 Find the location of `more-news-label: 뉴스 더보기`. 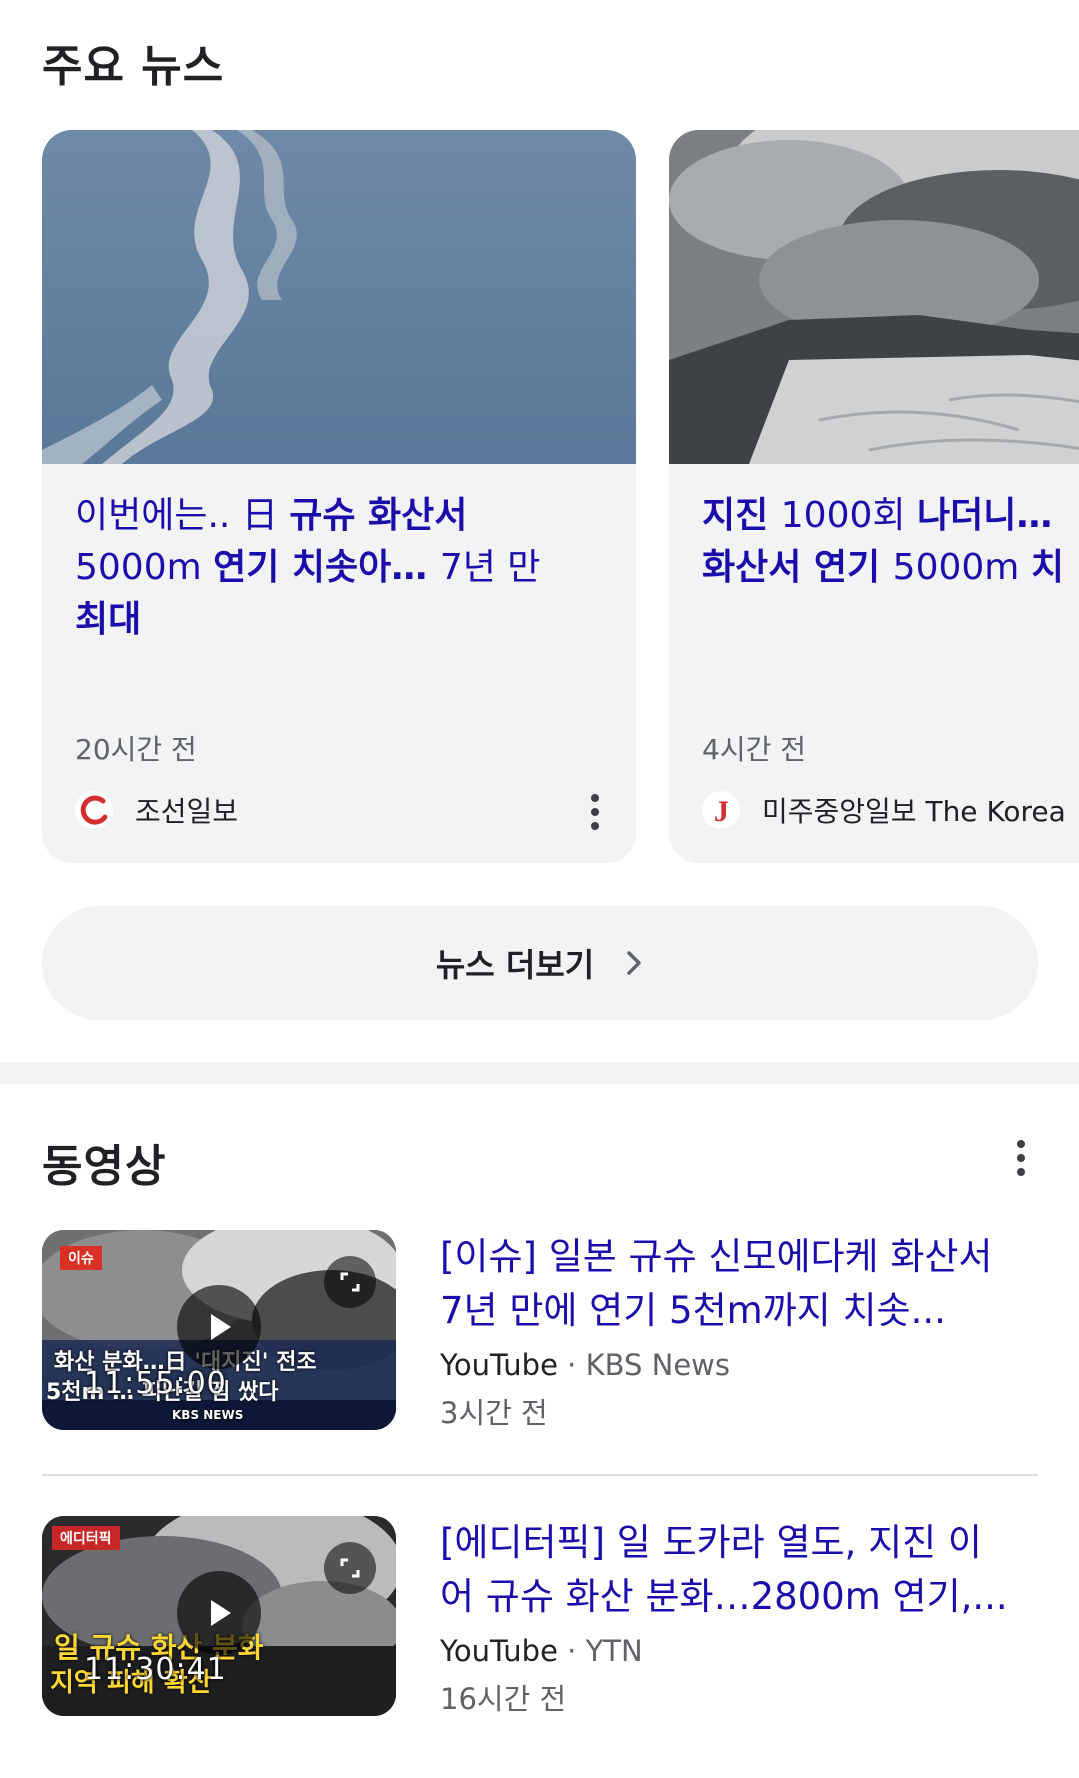

more-news-label: 뉴스 더보기 is located at coordinates (515, 965).